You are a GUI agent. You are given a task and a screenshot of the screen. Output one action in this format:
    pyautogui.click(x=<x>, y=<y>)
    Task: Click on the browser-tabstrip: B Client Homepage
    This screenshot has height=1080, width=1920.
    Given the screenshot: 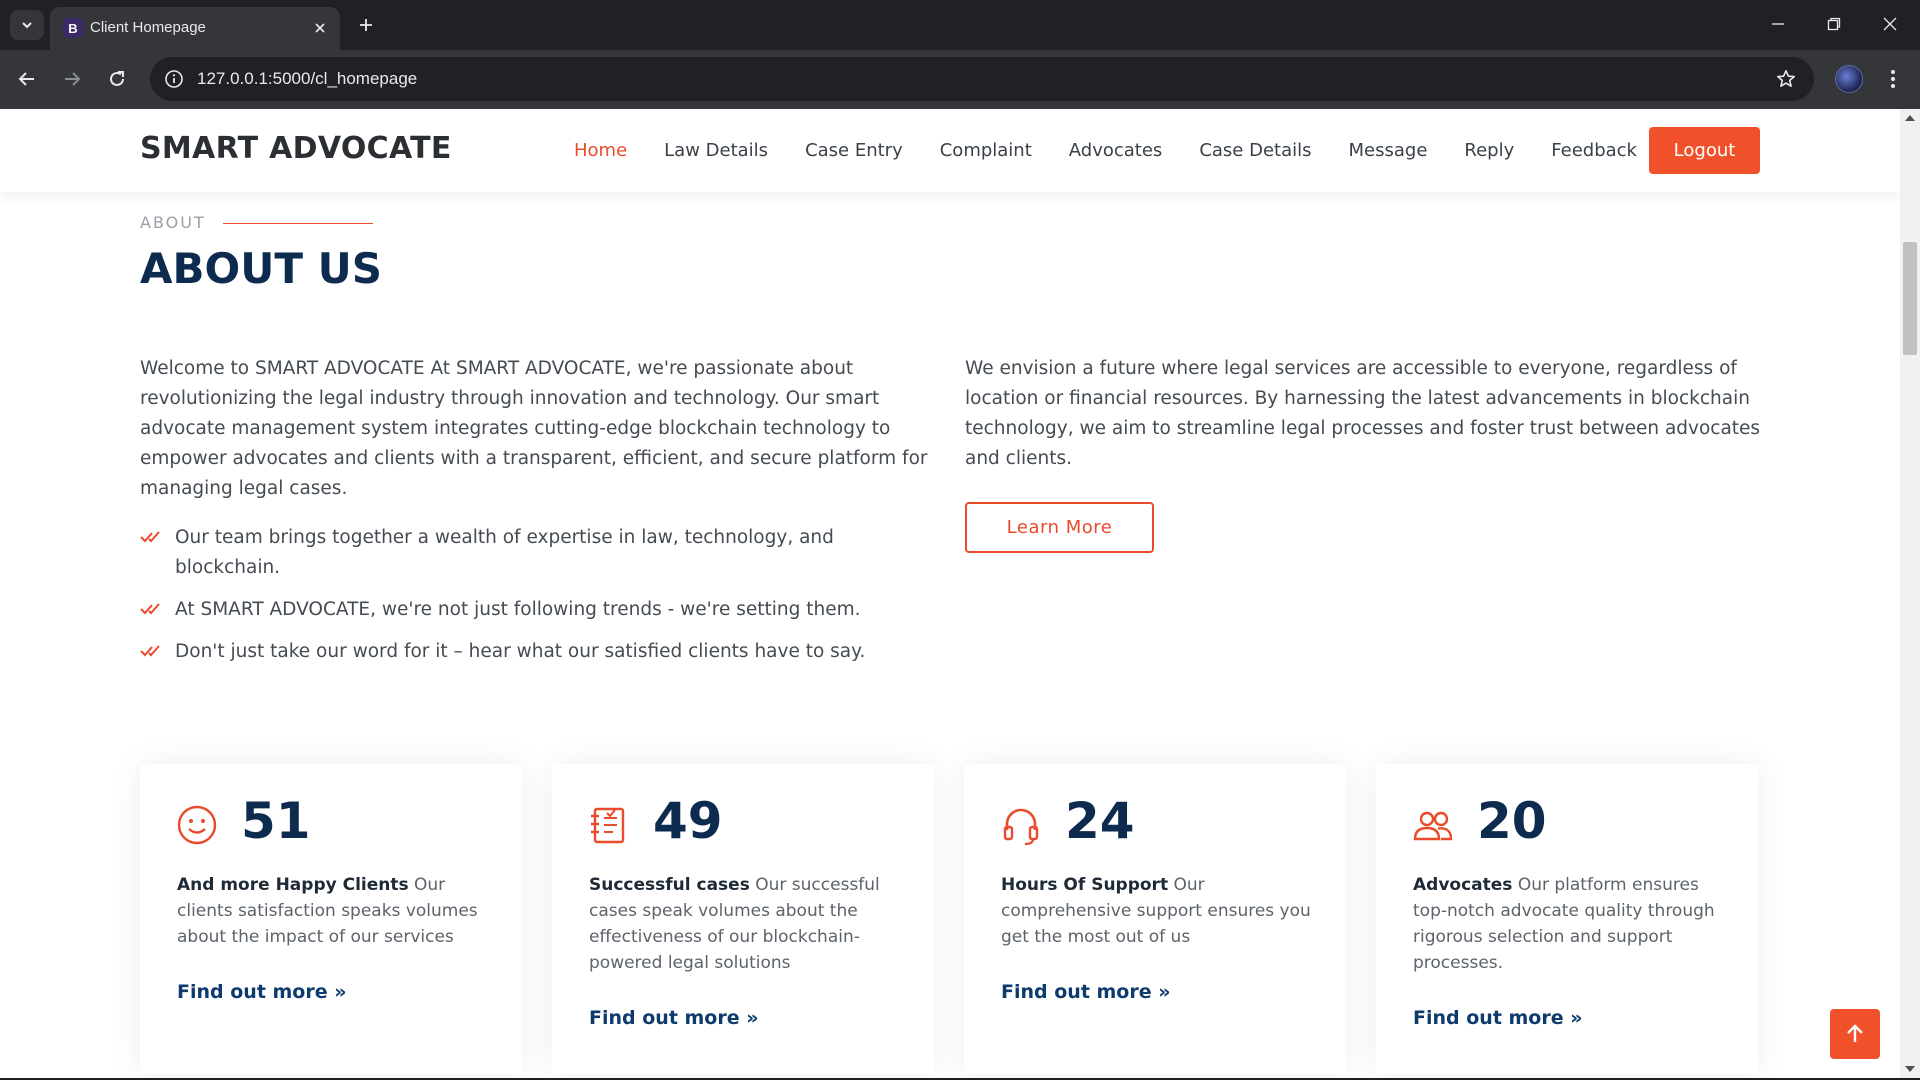 What is the action you would take?
    pyautogui.click(x=960, y=25)
    